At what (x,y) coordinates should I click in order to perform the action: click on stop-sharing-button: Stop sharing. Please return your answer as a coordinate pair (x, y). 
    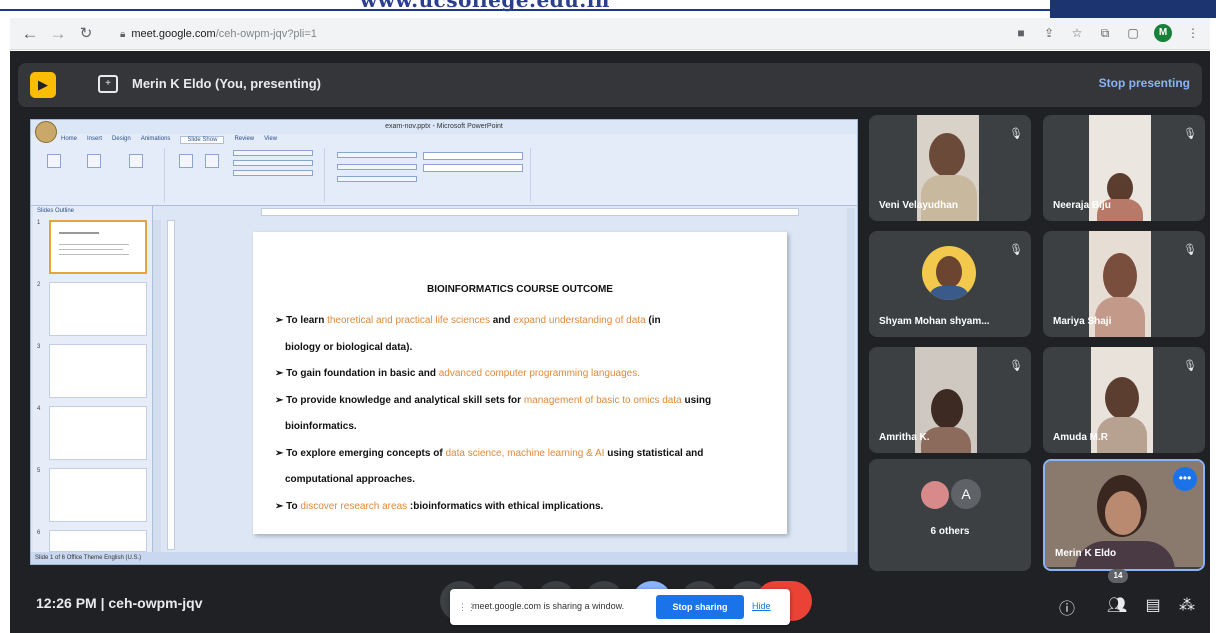
    Looking at the image, I should click on (700, 607).